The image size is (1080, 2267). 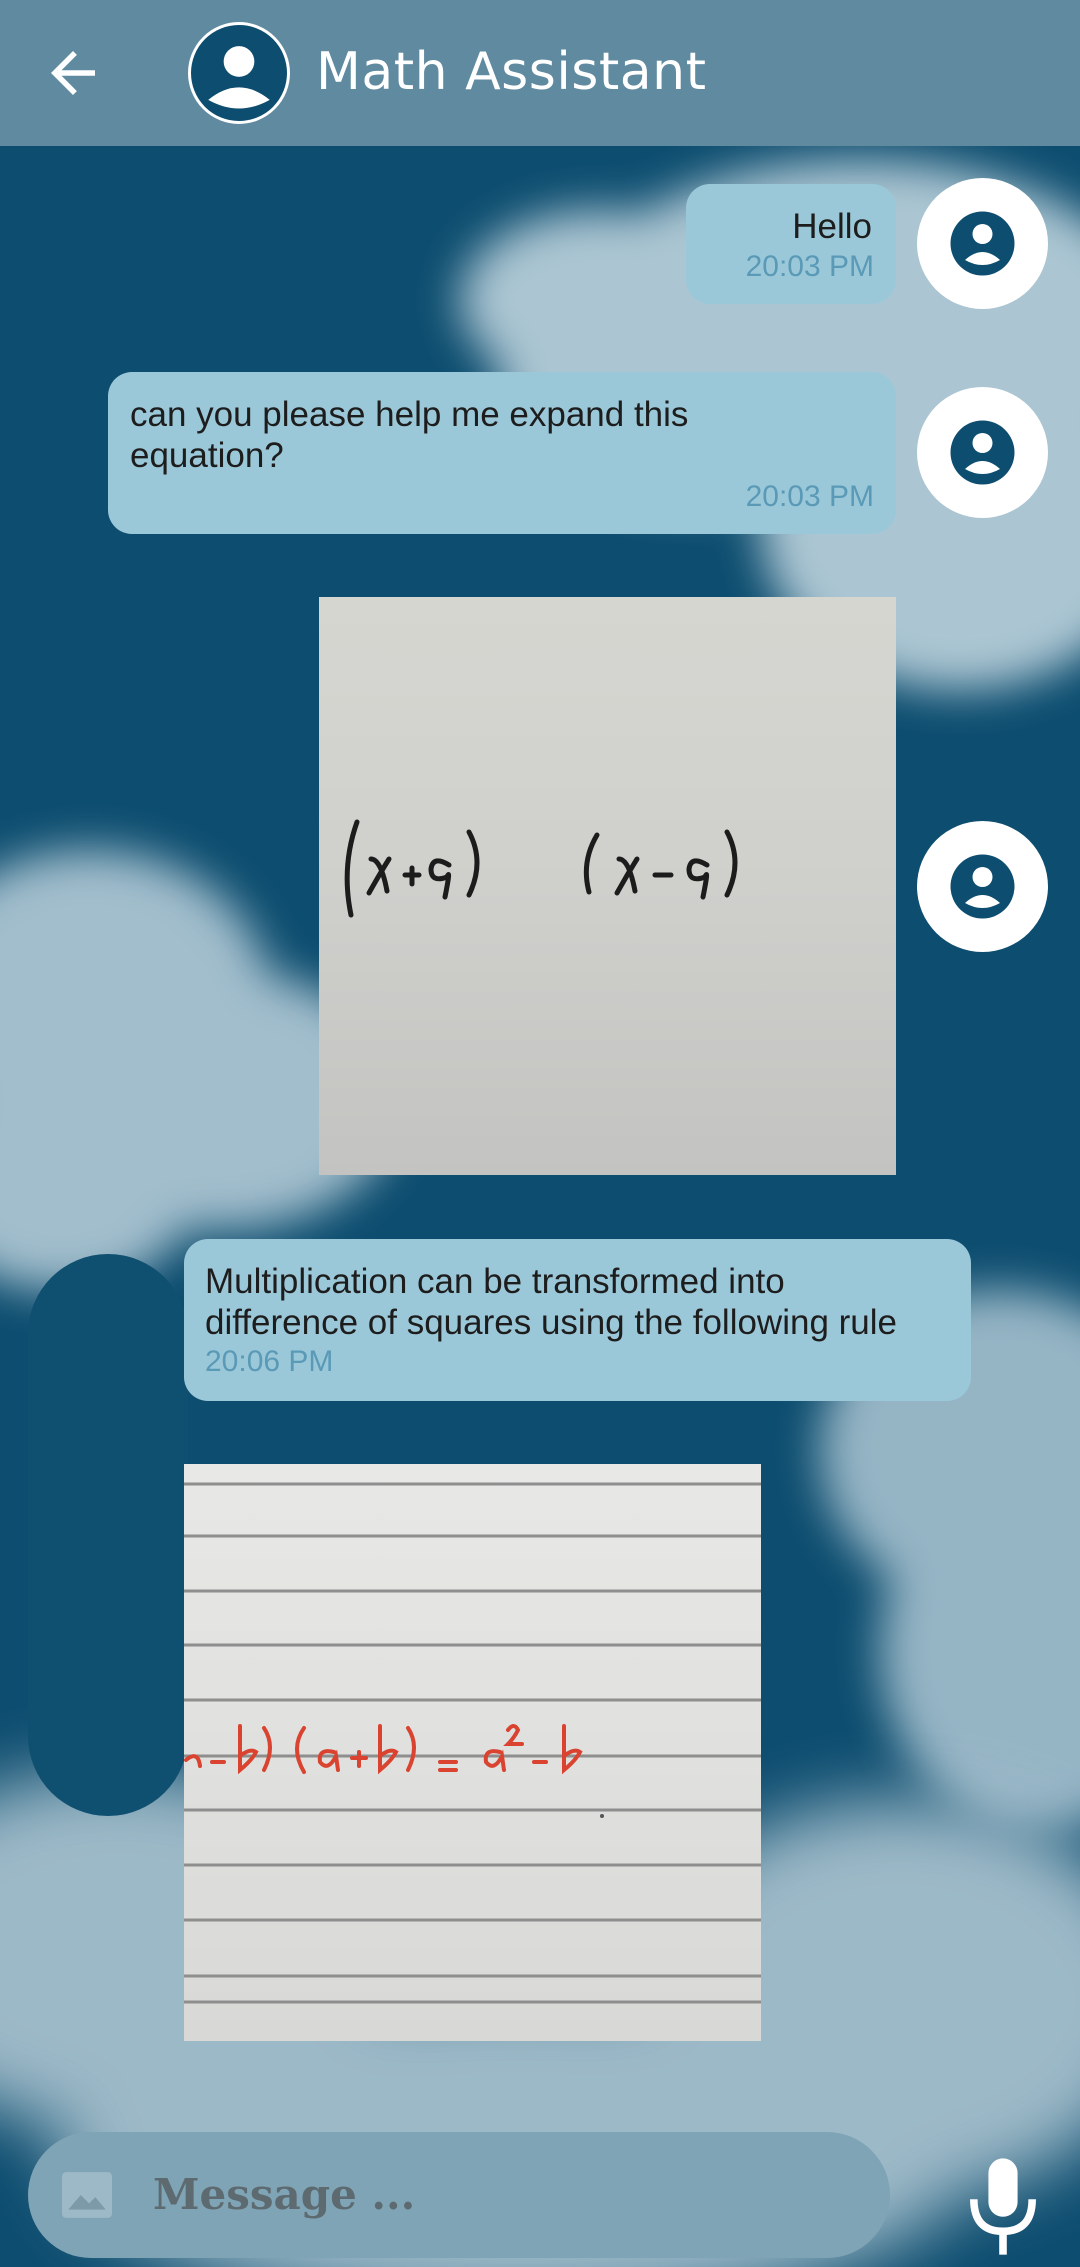 I want to click on assistant-avatar, so click(x=108, y=1535).